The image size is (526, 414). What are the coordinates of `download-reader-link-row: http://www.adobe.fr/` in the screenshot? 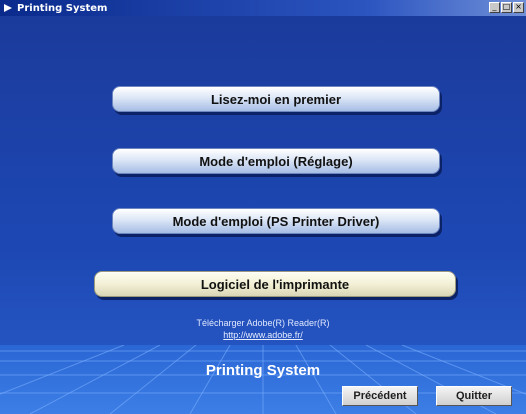 It's located at (263, 335).